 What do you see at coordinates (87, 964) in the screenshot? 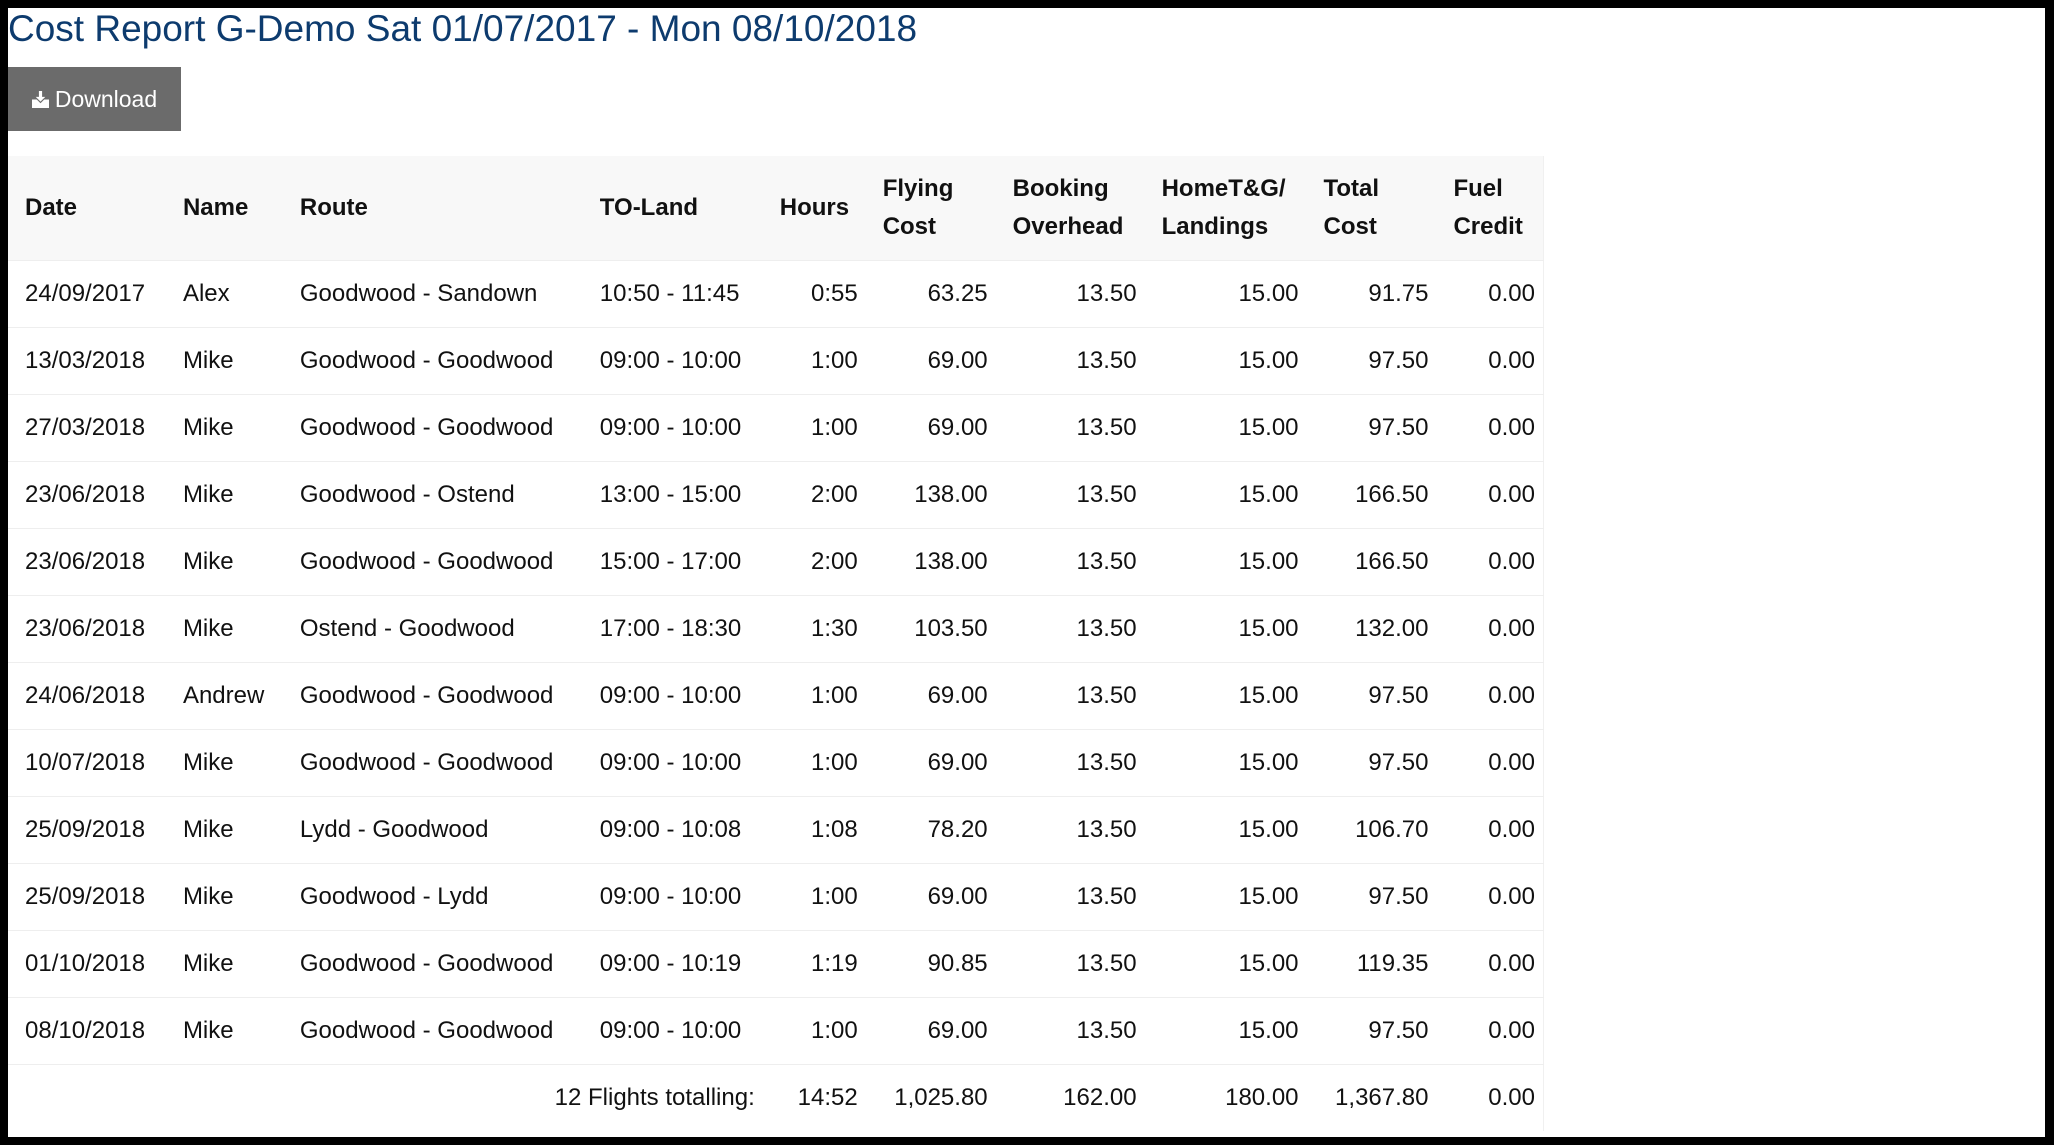
I see `cell-date: 01/10/2018` at bounding box center [87, 964].